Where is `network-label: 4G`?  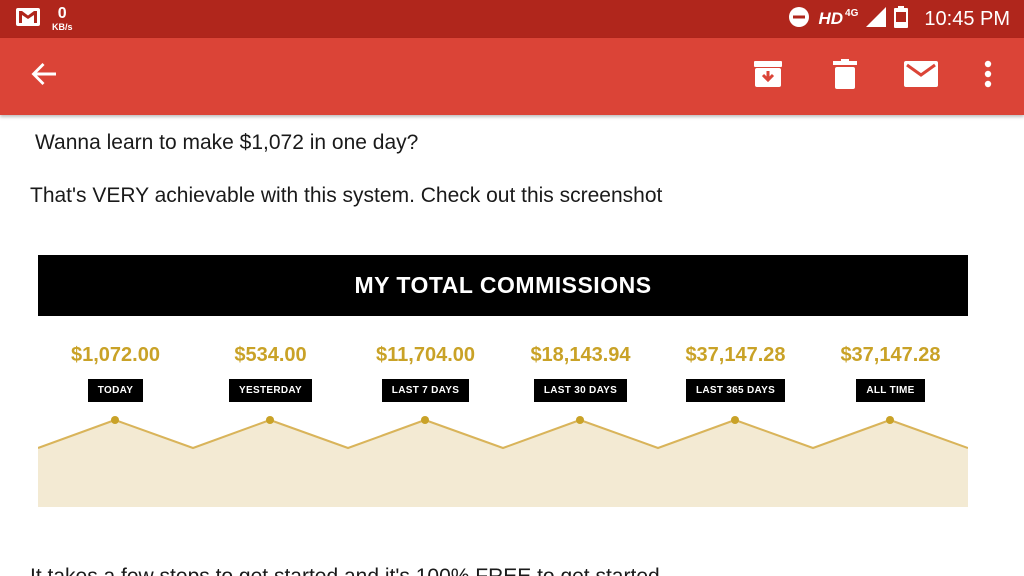
network-label: 4G is located at coordinates (852, 13).